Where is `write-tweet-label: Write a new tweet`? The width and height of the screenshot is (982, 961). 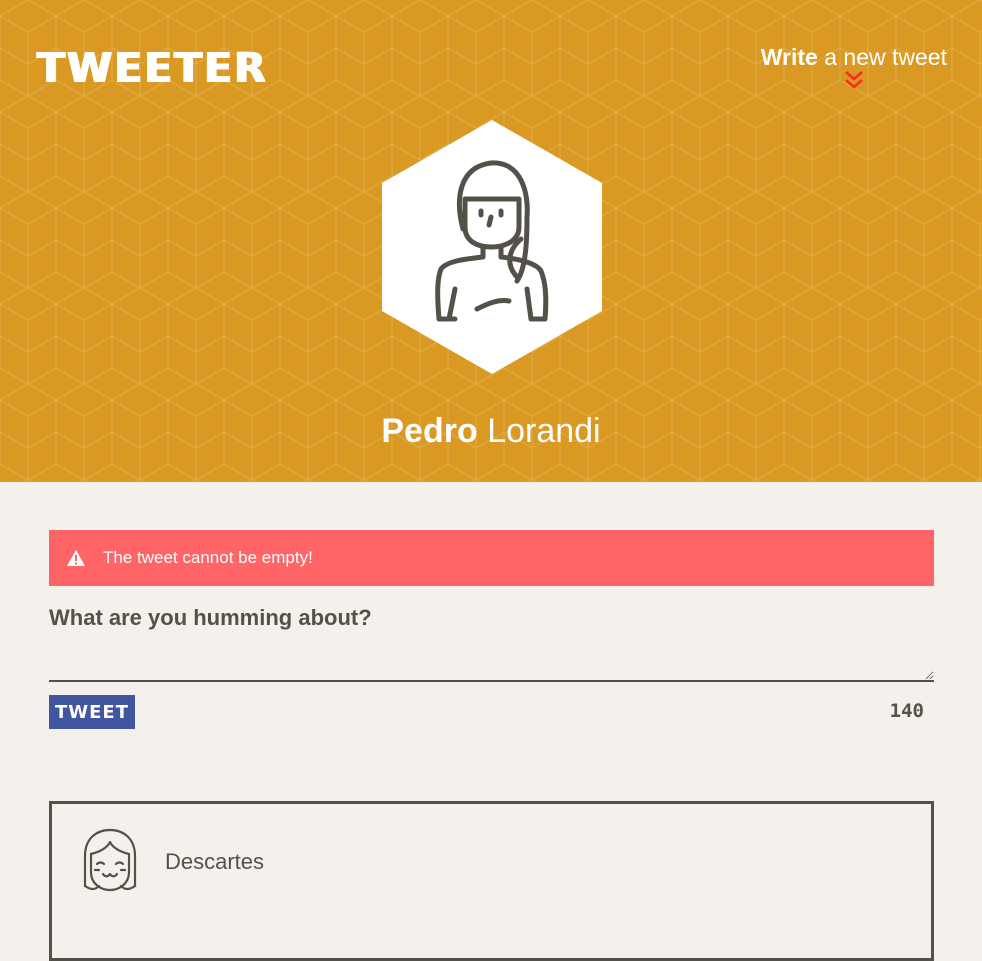 write-tweet-label: Write a new tweet is located at coordinates (854, 57).